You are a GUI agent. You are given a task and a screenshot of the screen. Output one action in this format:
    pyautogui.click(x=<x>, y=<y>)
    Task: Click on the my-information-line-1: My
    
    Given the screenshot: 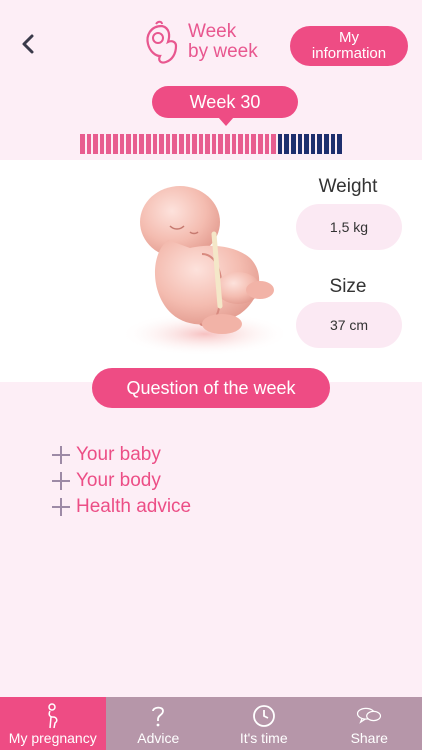 What is the action you would take?
    pyautogui.click(x=349, y=37)
    